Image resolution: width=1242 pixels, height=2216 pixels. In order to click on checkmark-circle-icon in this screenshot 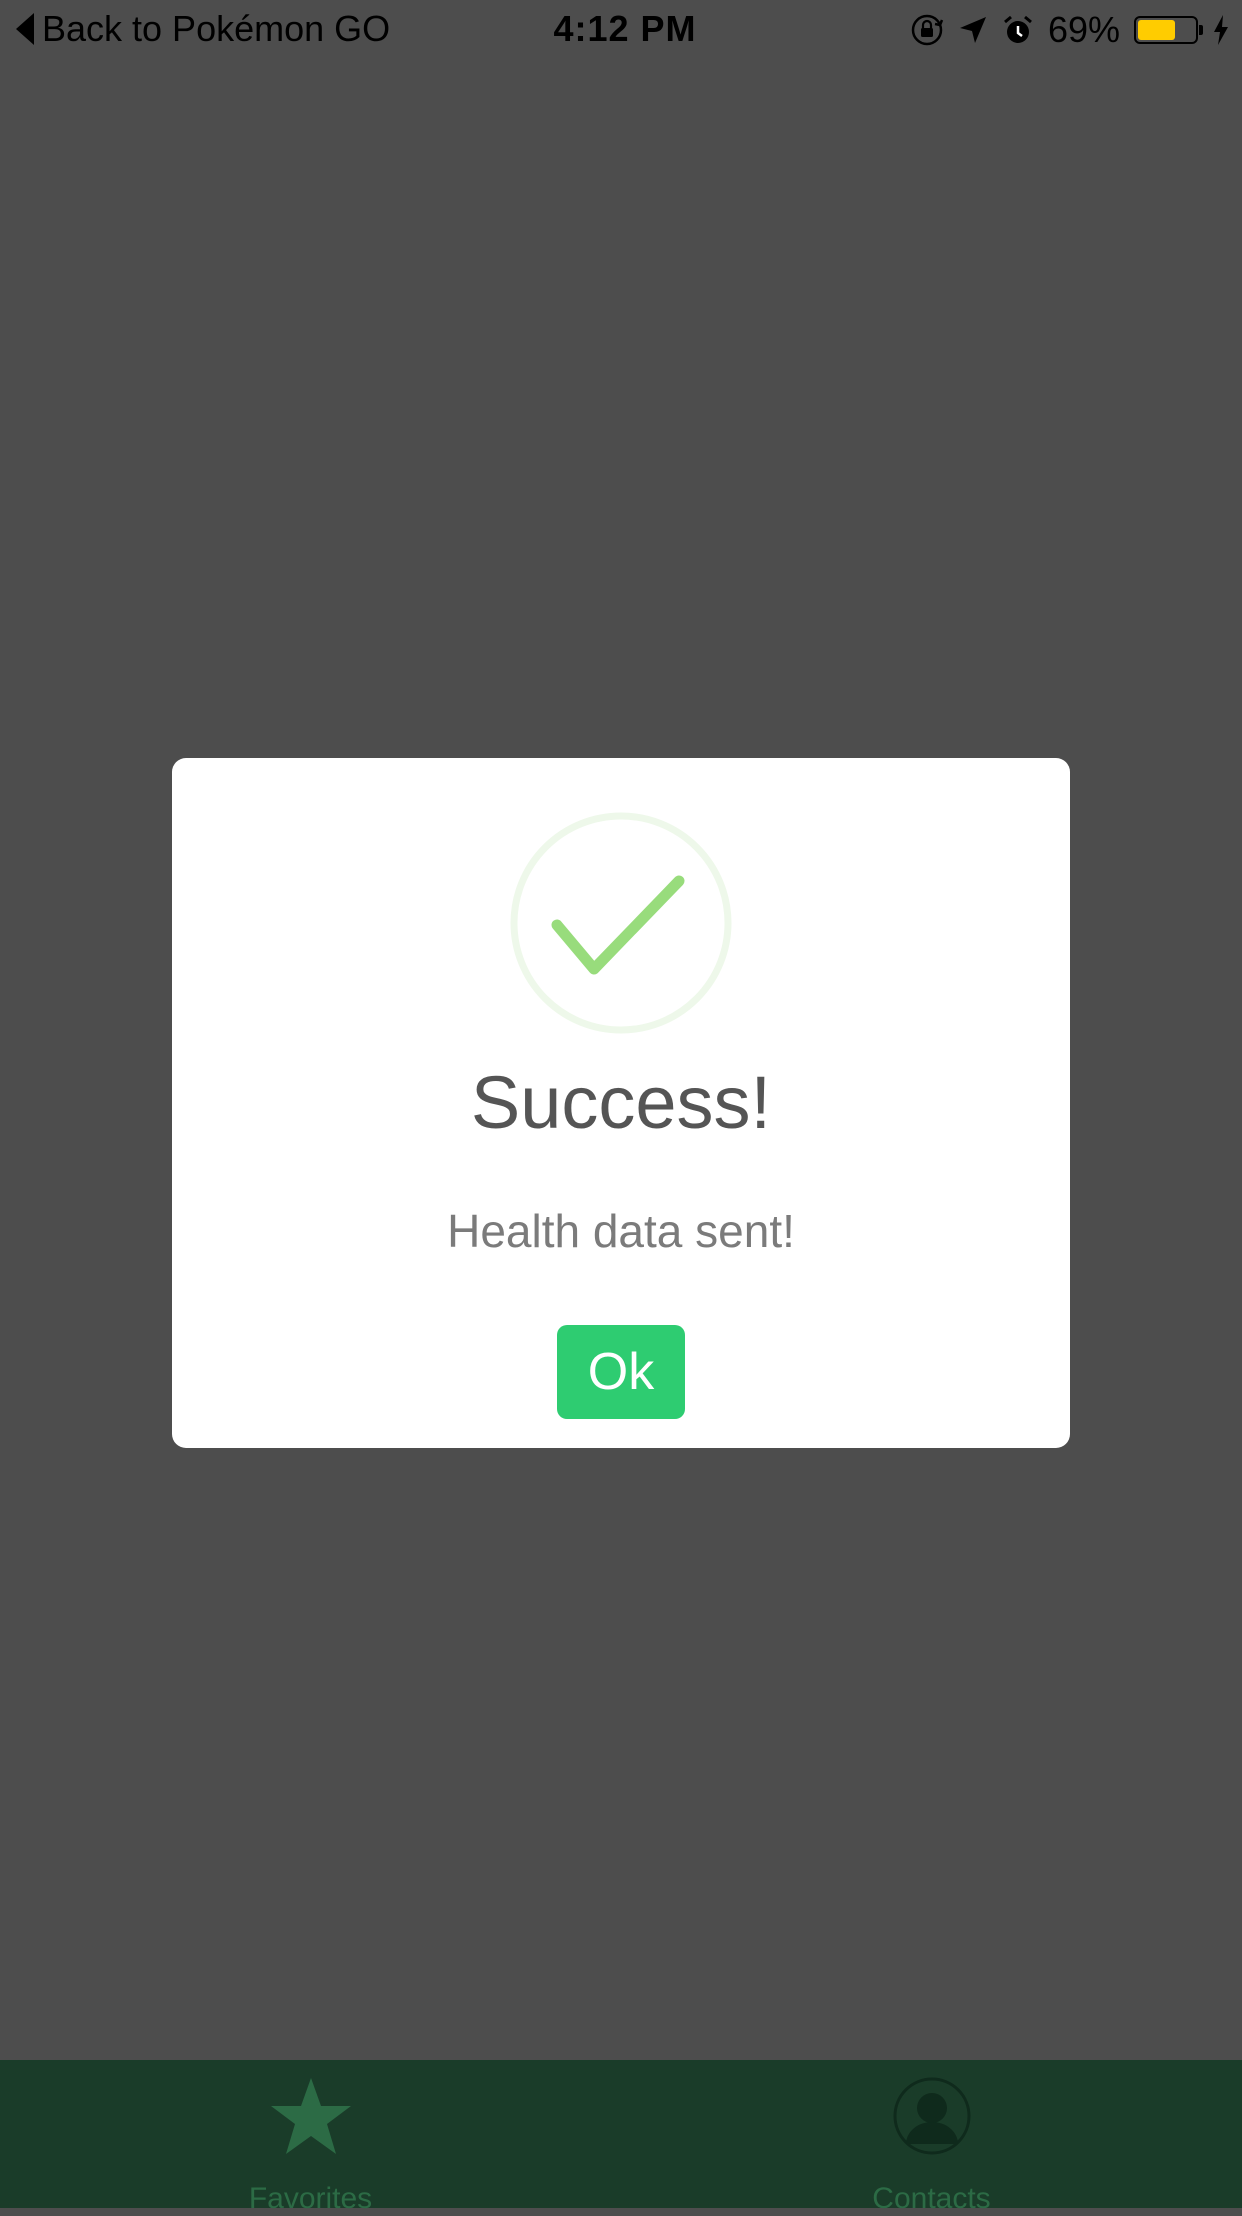, I will do `click(621, 923)`.